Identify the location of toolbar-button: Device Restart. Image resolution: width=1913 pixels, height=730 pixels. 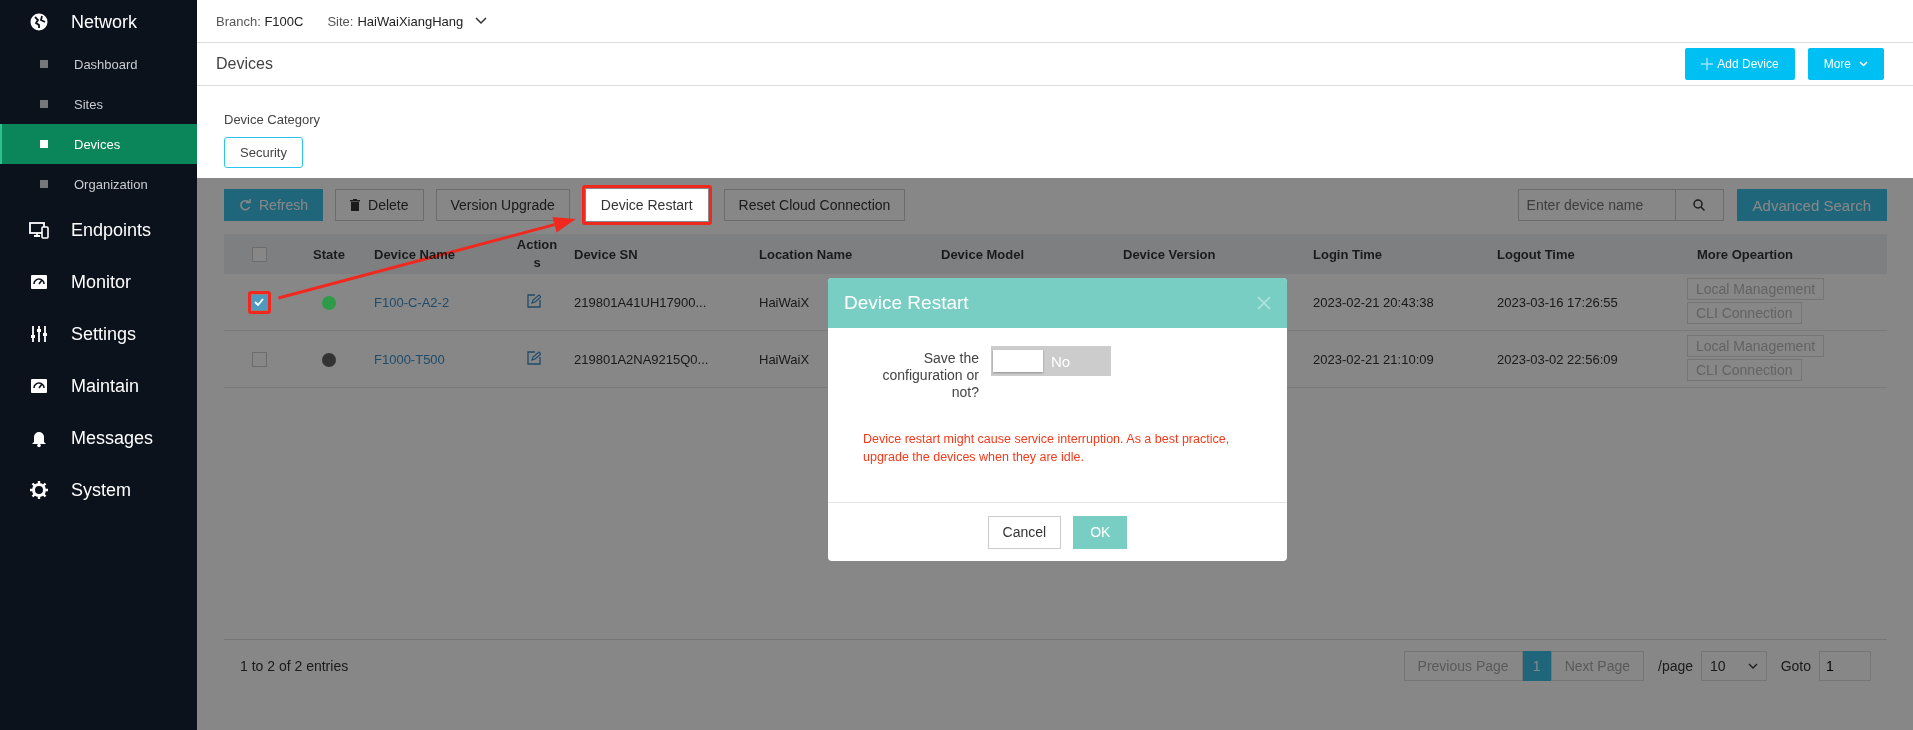
(646, 205).